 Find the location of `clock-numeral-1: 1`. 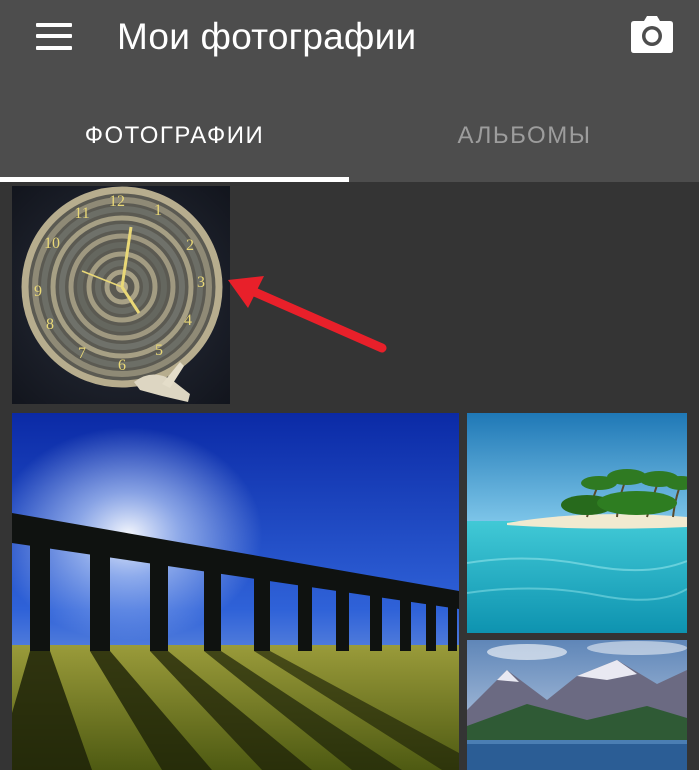

clock-numeral-1: 1 is located at coordinates (158, 210).